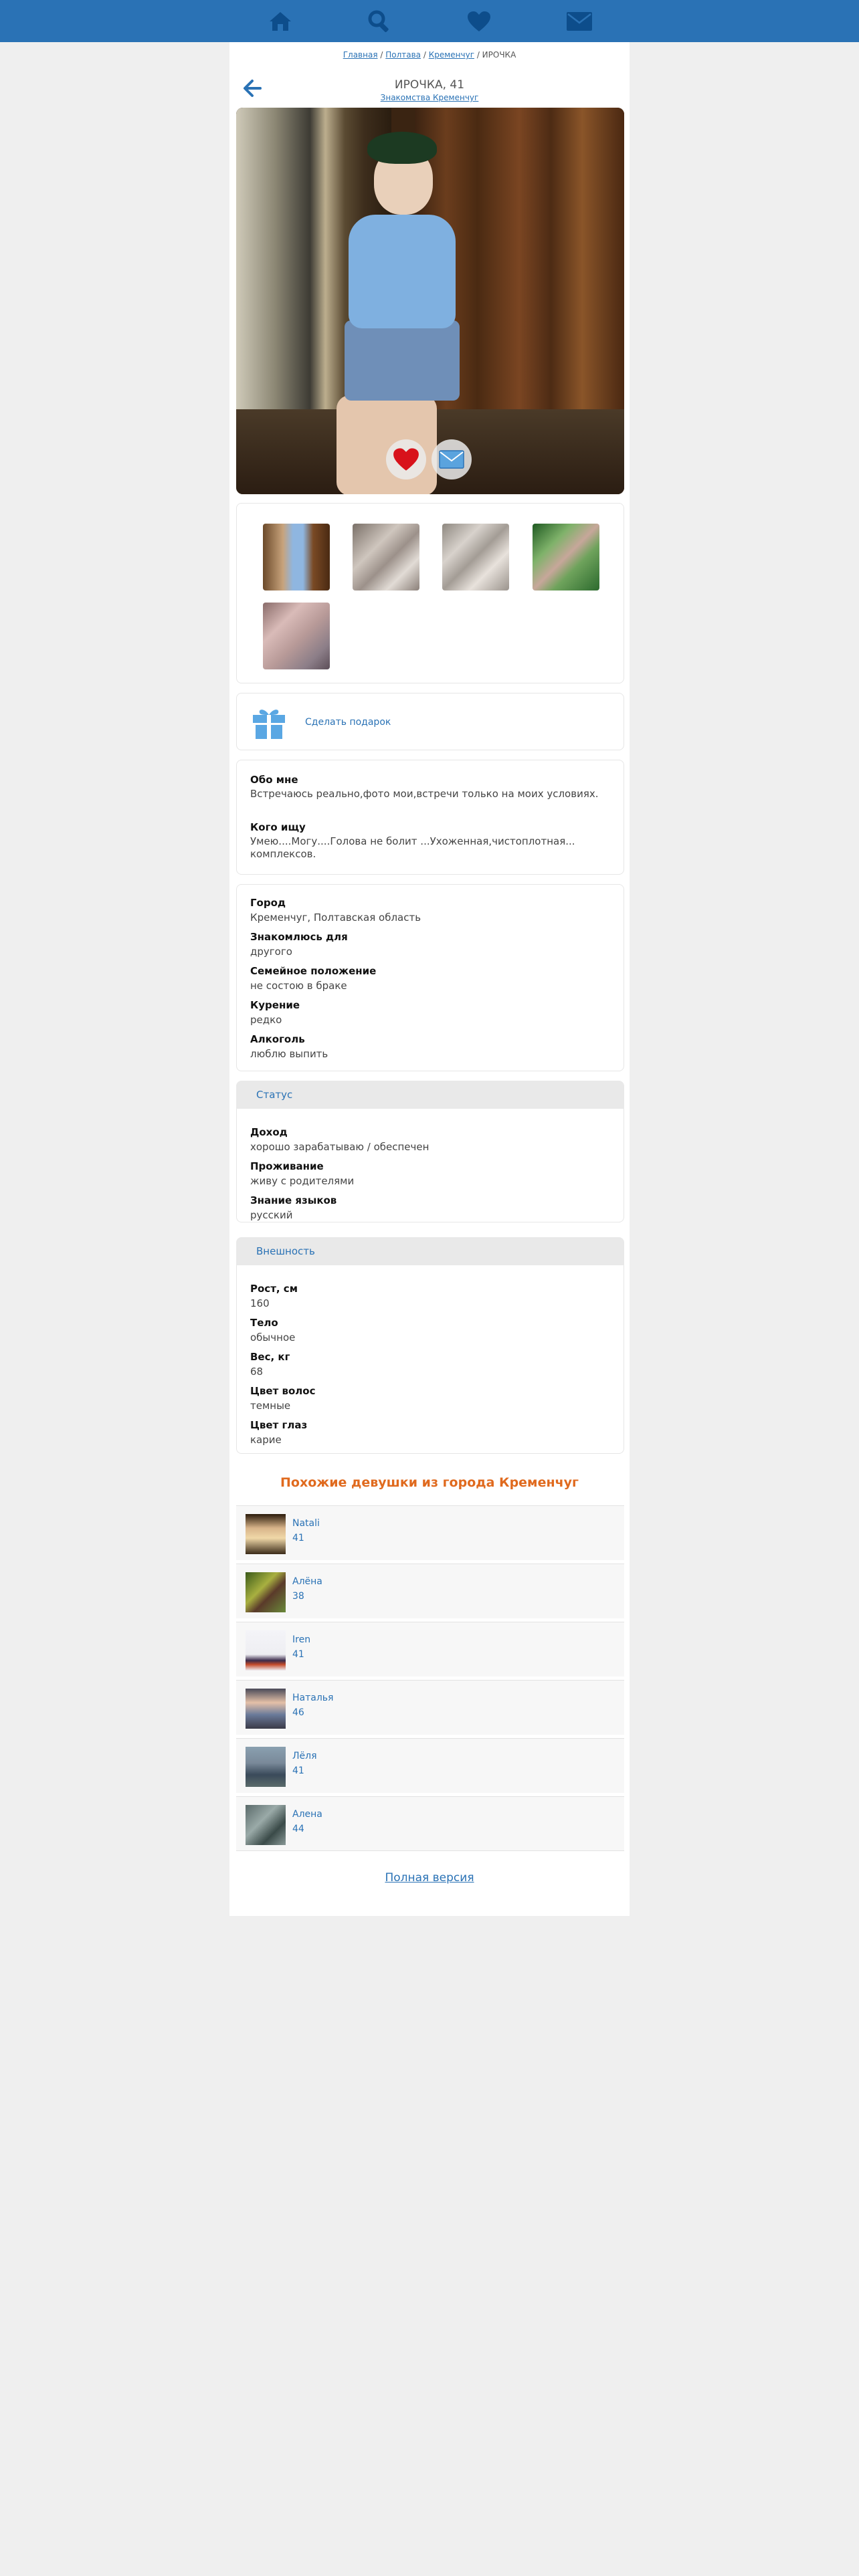  Describe the element at coordinates (271, 1215) in the screenshot. I see `status-value: русский` at that location.